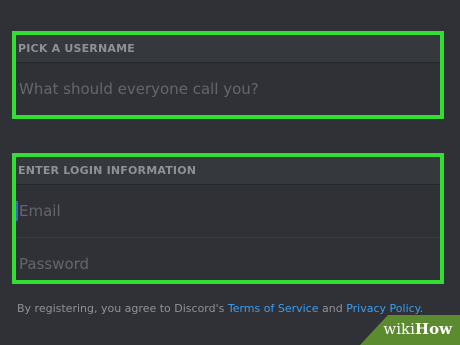  What do you see at coordinates (332, 308) in the screenshot?
I see `terms-conjunction: and` at bounding box center [332, 308].